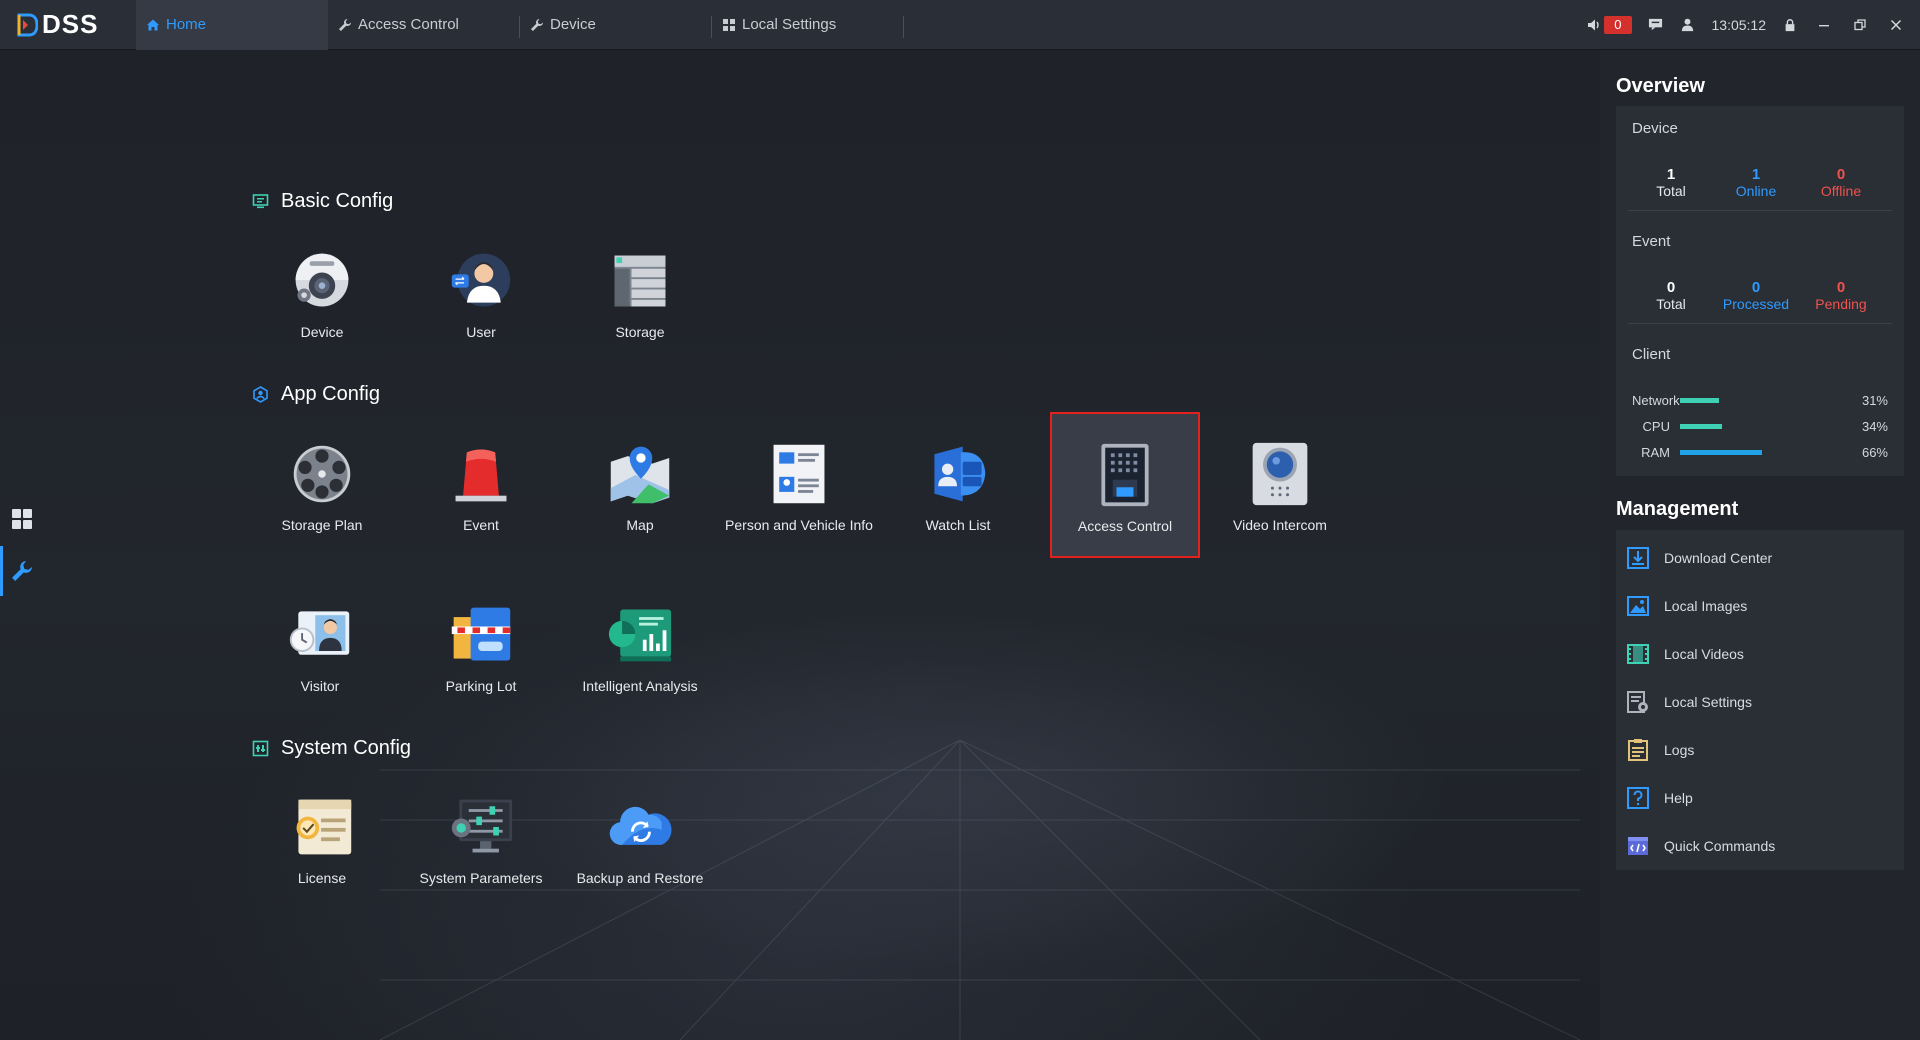  What do you see at coordinates (1656, 426) in the screenshot?
I see `meter-cpu-label: CPU` at bounding box center [1656, 426].